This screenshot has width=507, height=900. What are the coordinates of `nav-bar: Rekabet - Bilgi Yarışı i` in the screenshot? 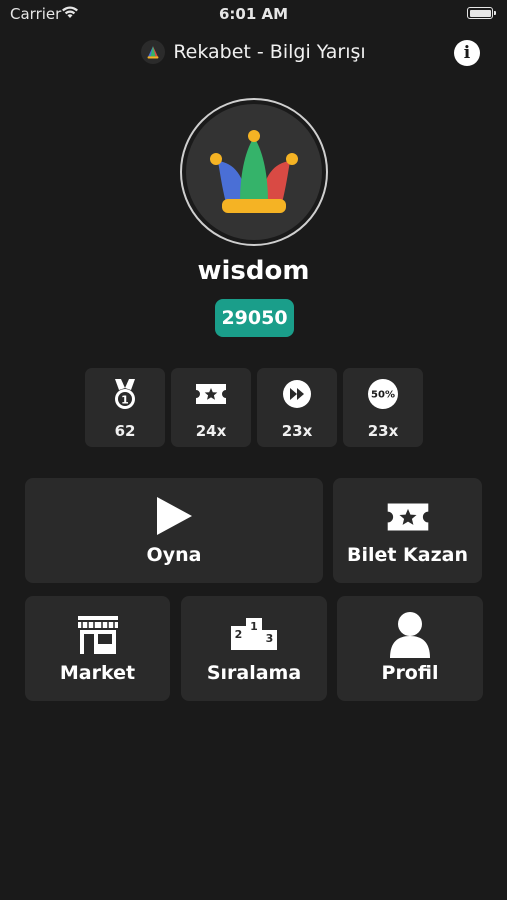 It's located at (253, 53).